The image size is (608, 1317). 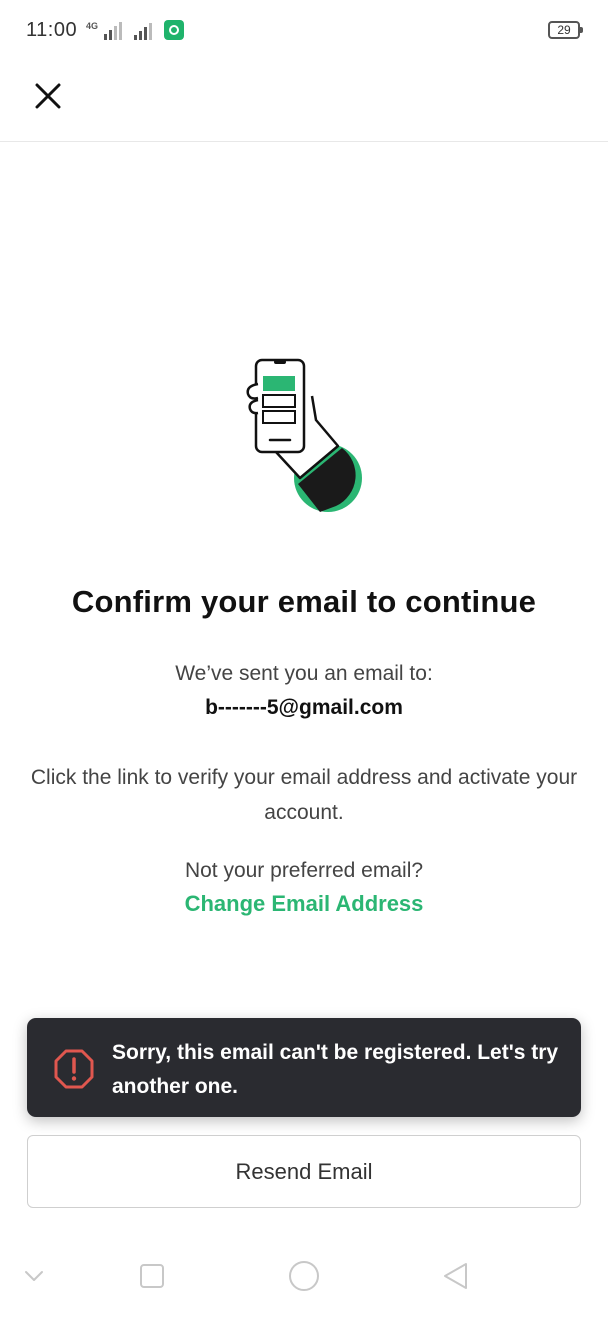 I want to click on app-notification-icon, so click(x=174, y=30).